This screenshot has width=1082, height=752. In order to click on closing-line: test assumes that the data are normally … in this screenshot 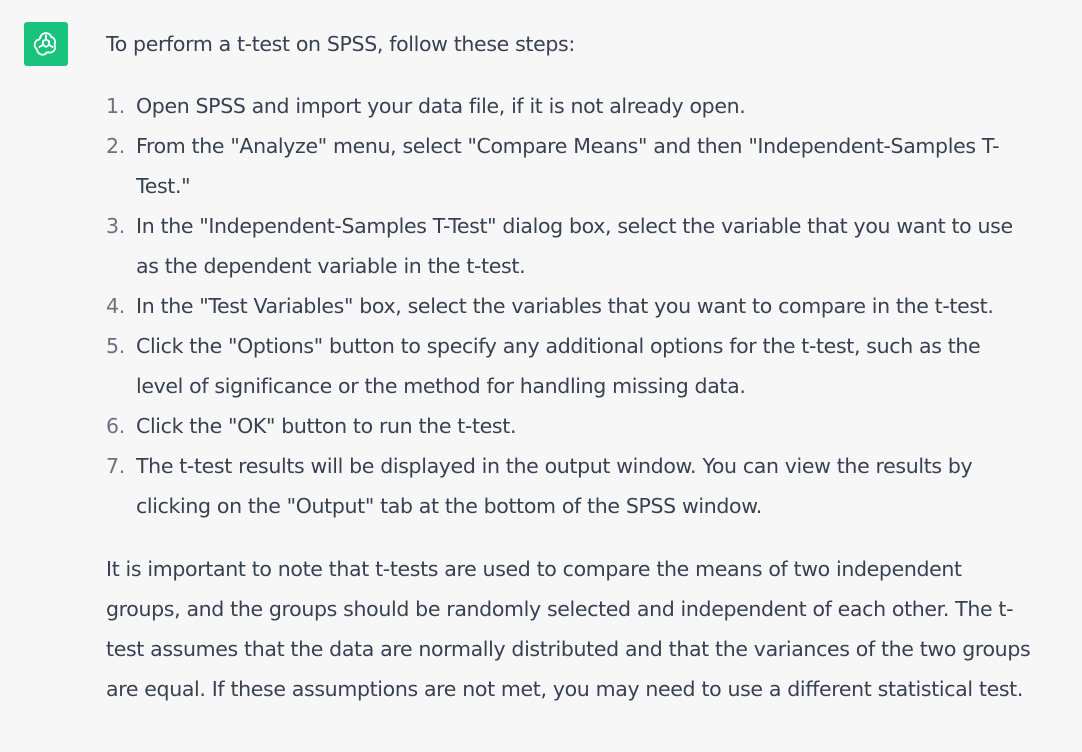, I will do `click(568, 649)`.